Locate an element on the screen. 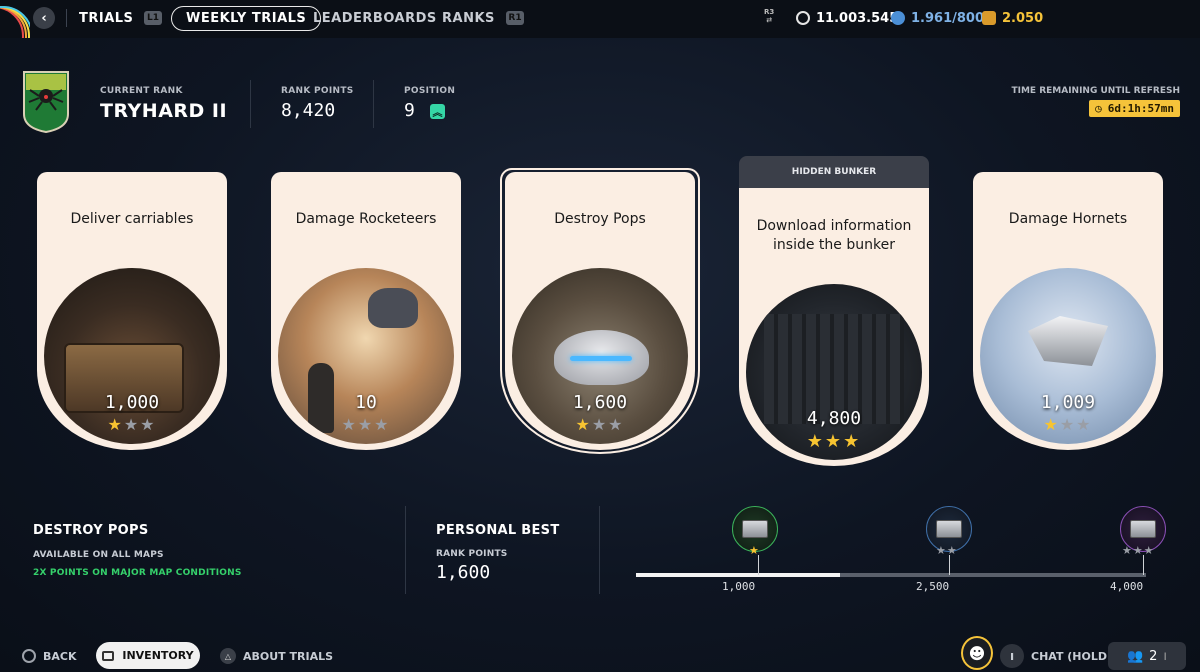 This screenshot has width=1200, height=672. trial-score: 10 is located at coordinates (366, 402).